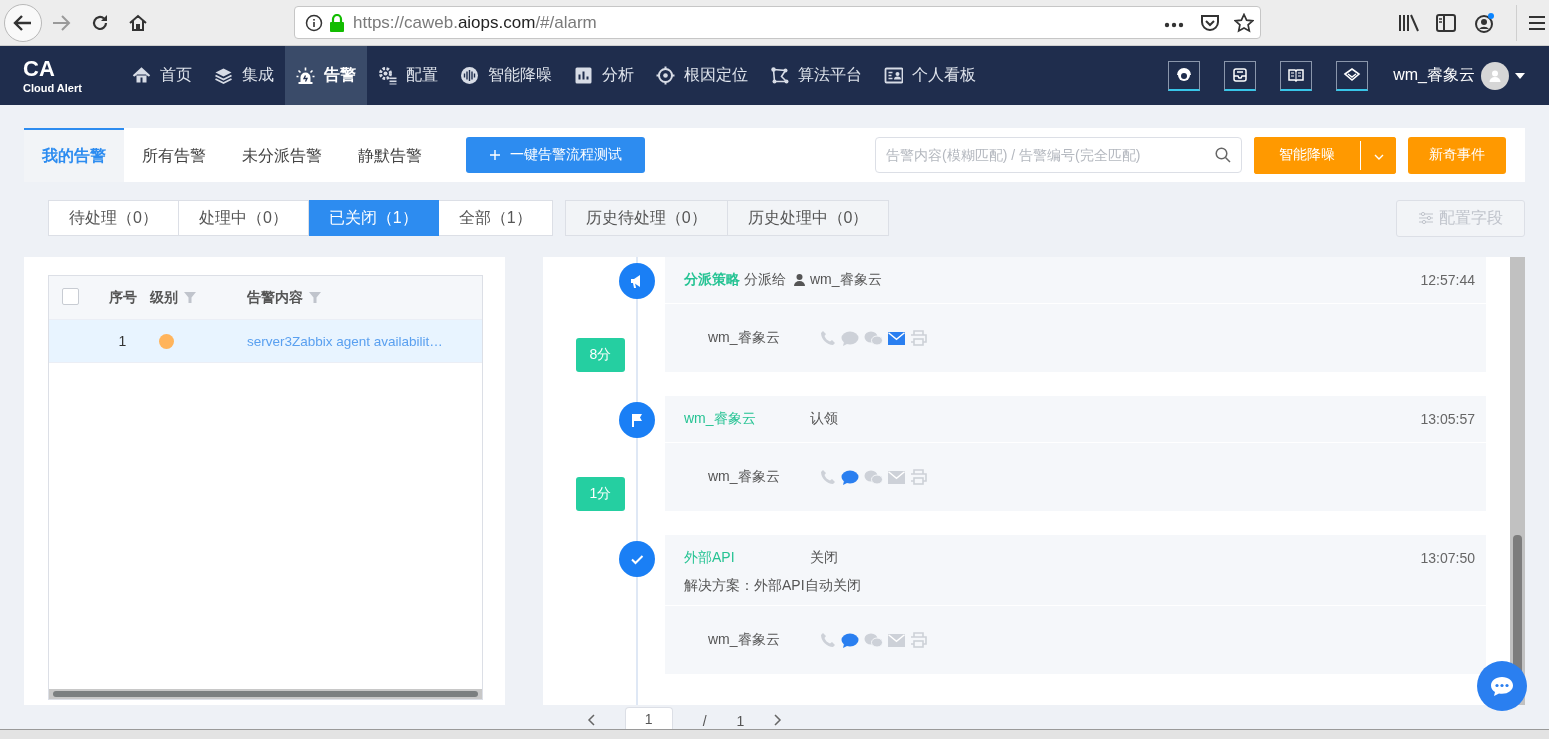  I want to click on flag-icon, so click(637, 420).